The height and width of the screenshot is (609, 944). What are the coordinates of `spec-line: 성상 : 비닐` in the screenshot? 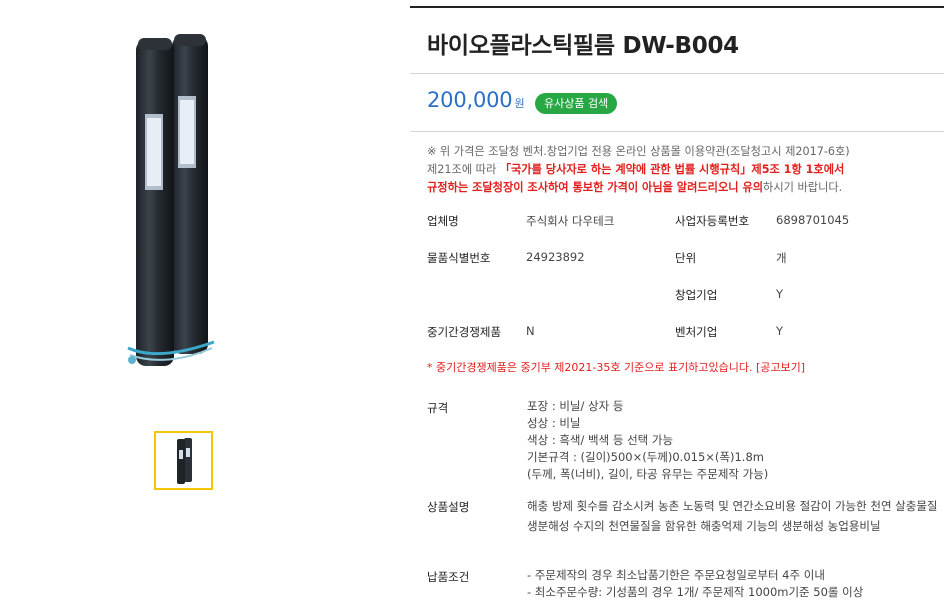 It's located at (554, 423).